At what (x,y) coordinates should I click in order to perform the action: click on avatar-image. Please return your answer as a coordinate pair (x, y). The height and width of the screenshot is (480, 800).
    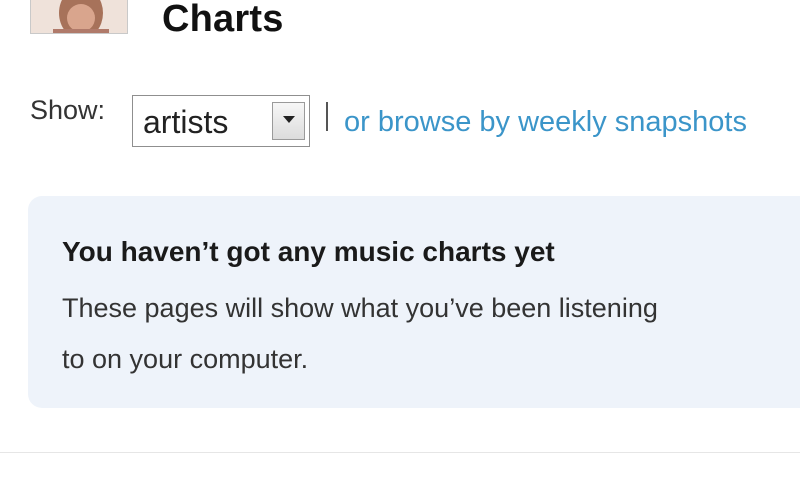
    Looking at the image, I should click on (79, 16).